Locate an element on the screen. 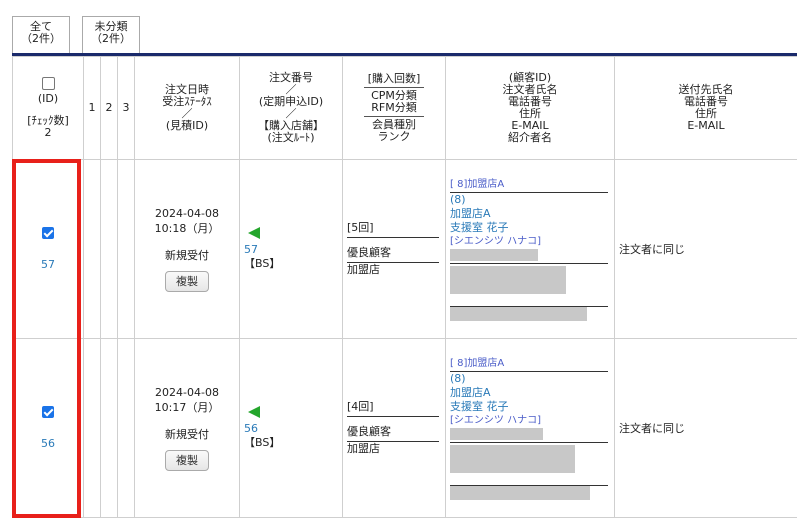  row-select-cell: 56 is located at coordinates (48, 428).